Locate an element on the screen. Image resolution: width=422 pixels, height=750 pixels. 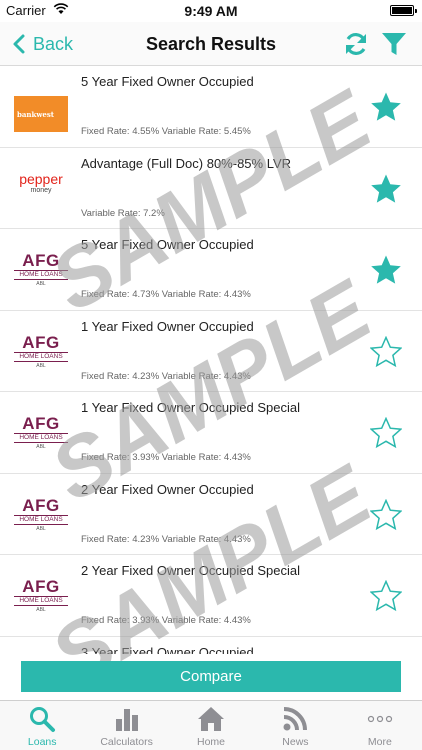
tab-label: Loans is located at coordinates (42, 742).